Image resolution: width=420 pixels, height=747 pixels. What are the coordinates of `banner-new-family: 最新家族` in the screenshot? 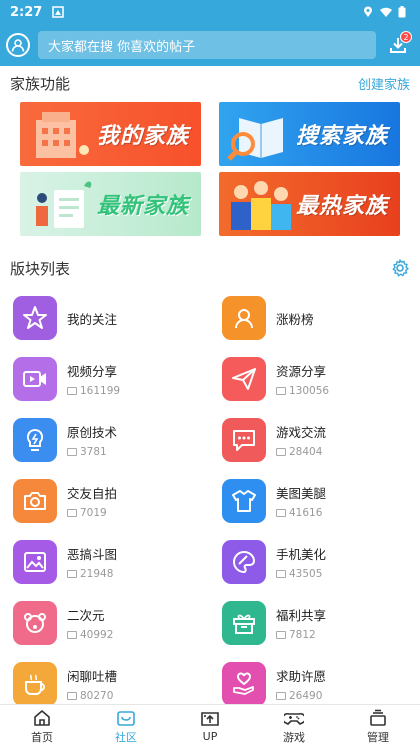 It's located at (110, 204).